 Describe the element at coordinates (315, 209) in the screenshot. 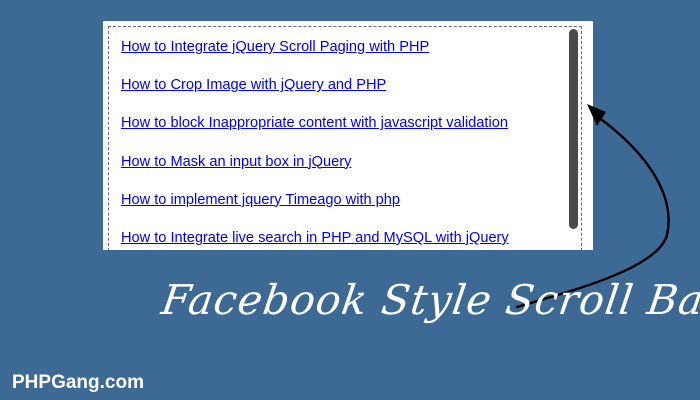

I see `list-item: How to implement jquery Timeago with php` at that location.